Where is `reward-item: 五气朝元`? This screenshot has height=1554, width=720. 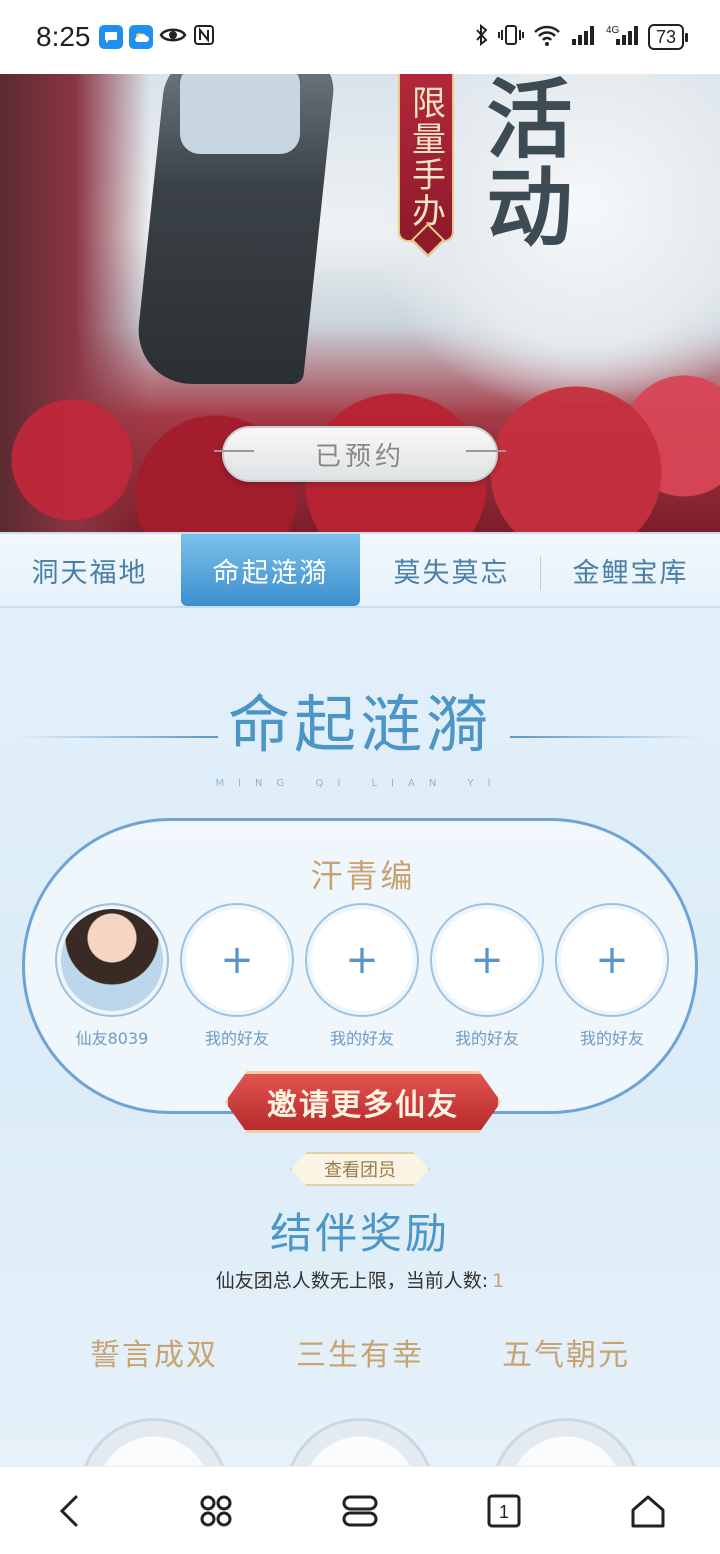 reward-item: 五气朝元 is located at coordinates (566, 1398).